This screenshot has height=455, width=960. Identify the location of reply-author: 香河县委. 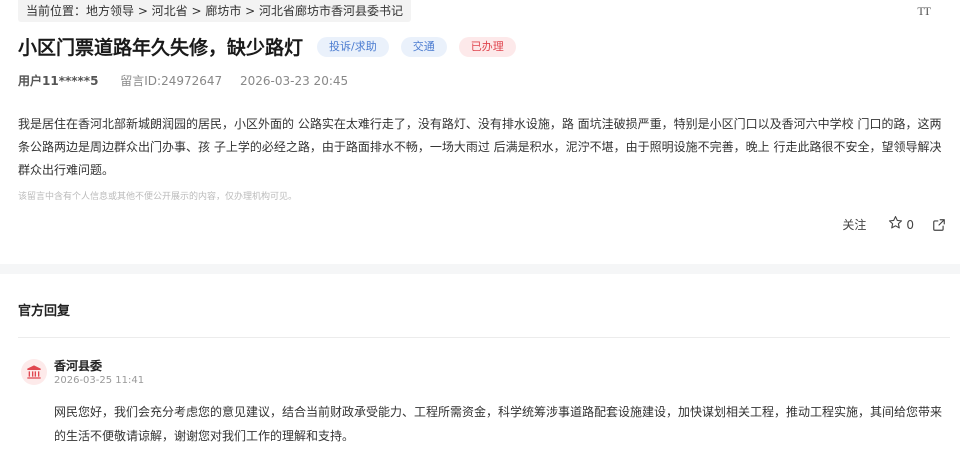
(78, 366).